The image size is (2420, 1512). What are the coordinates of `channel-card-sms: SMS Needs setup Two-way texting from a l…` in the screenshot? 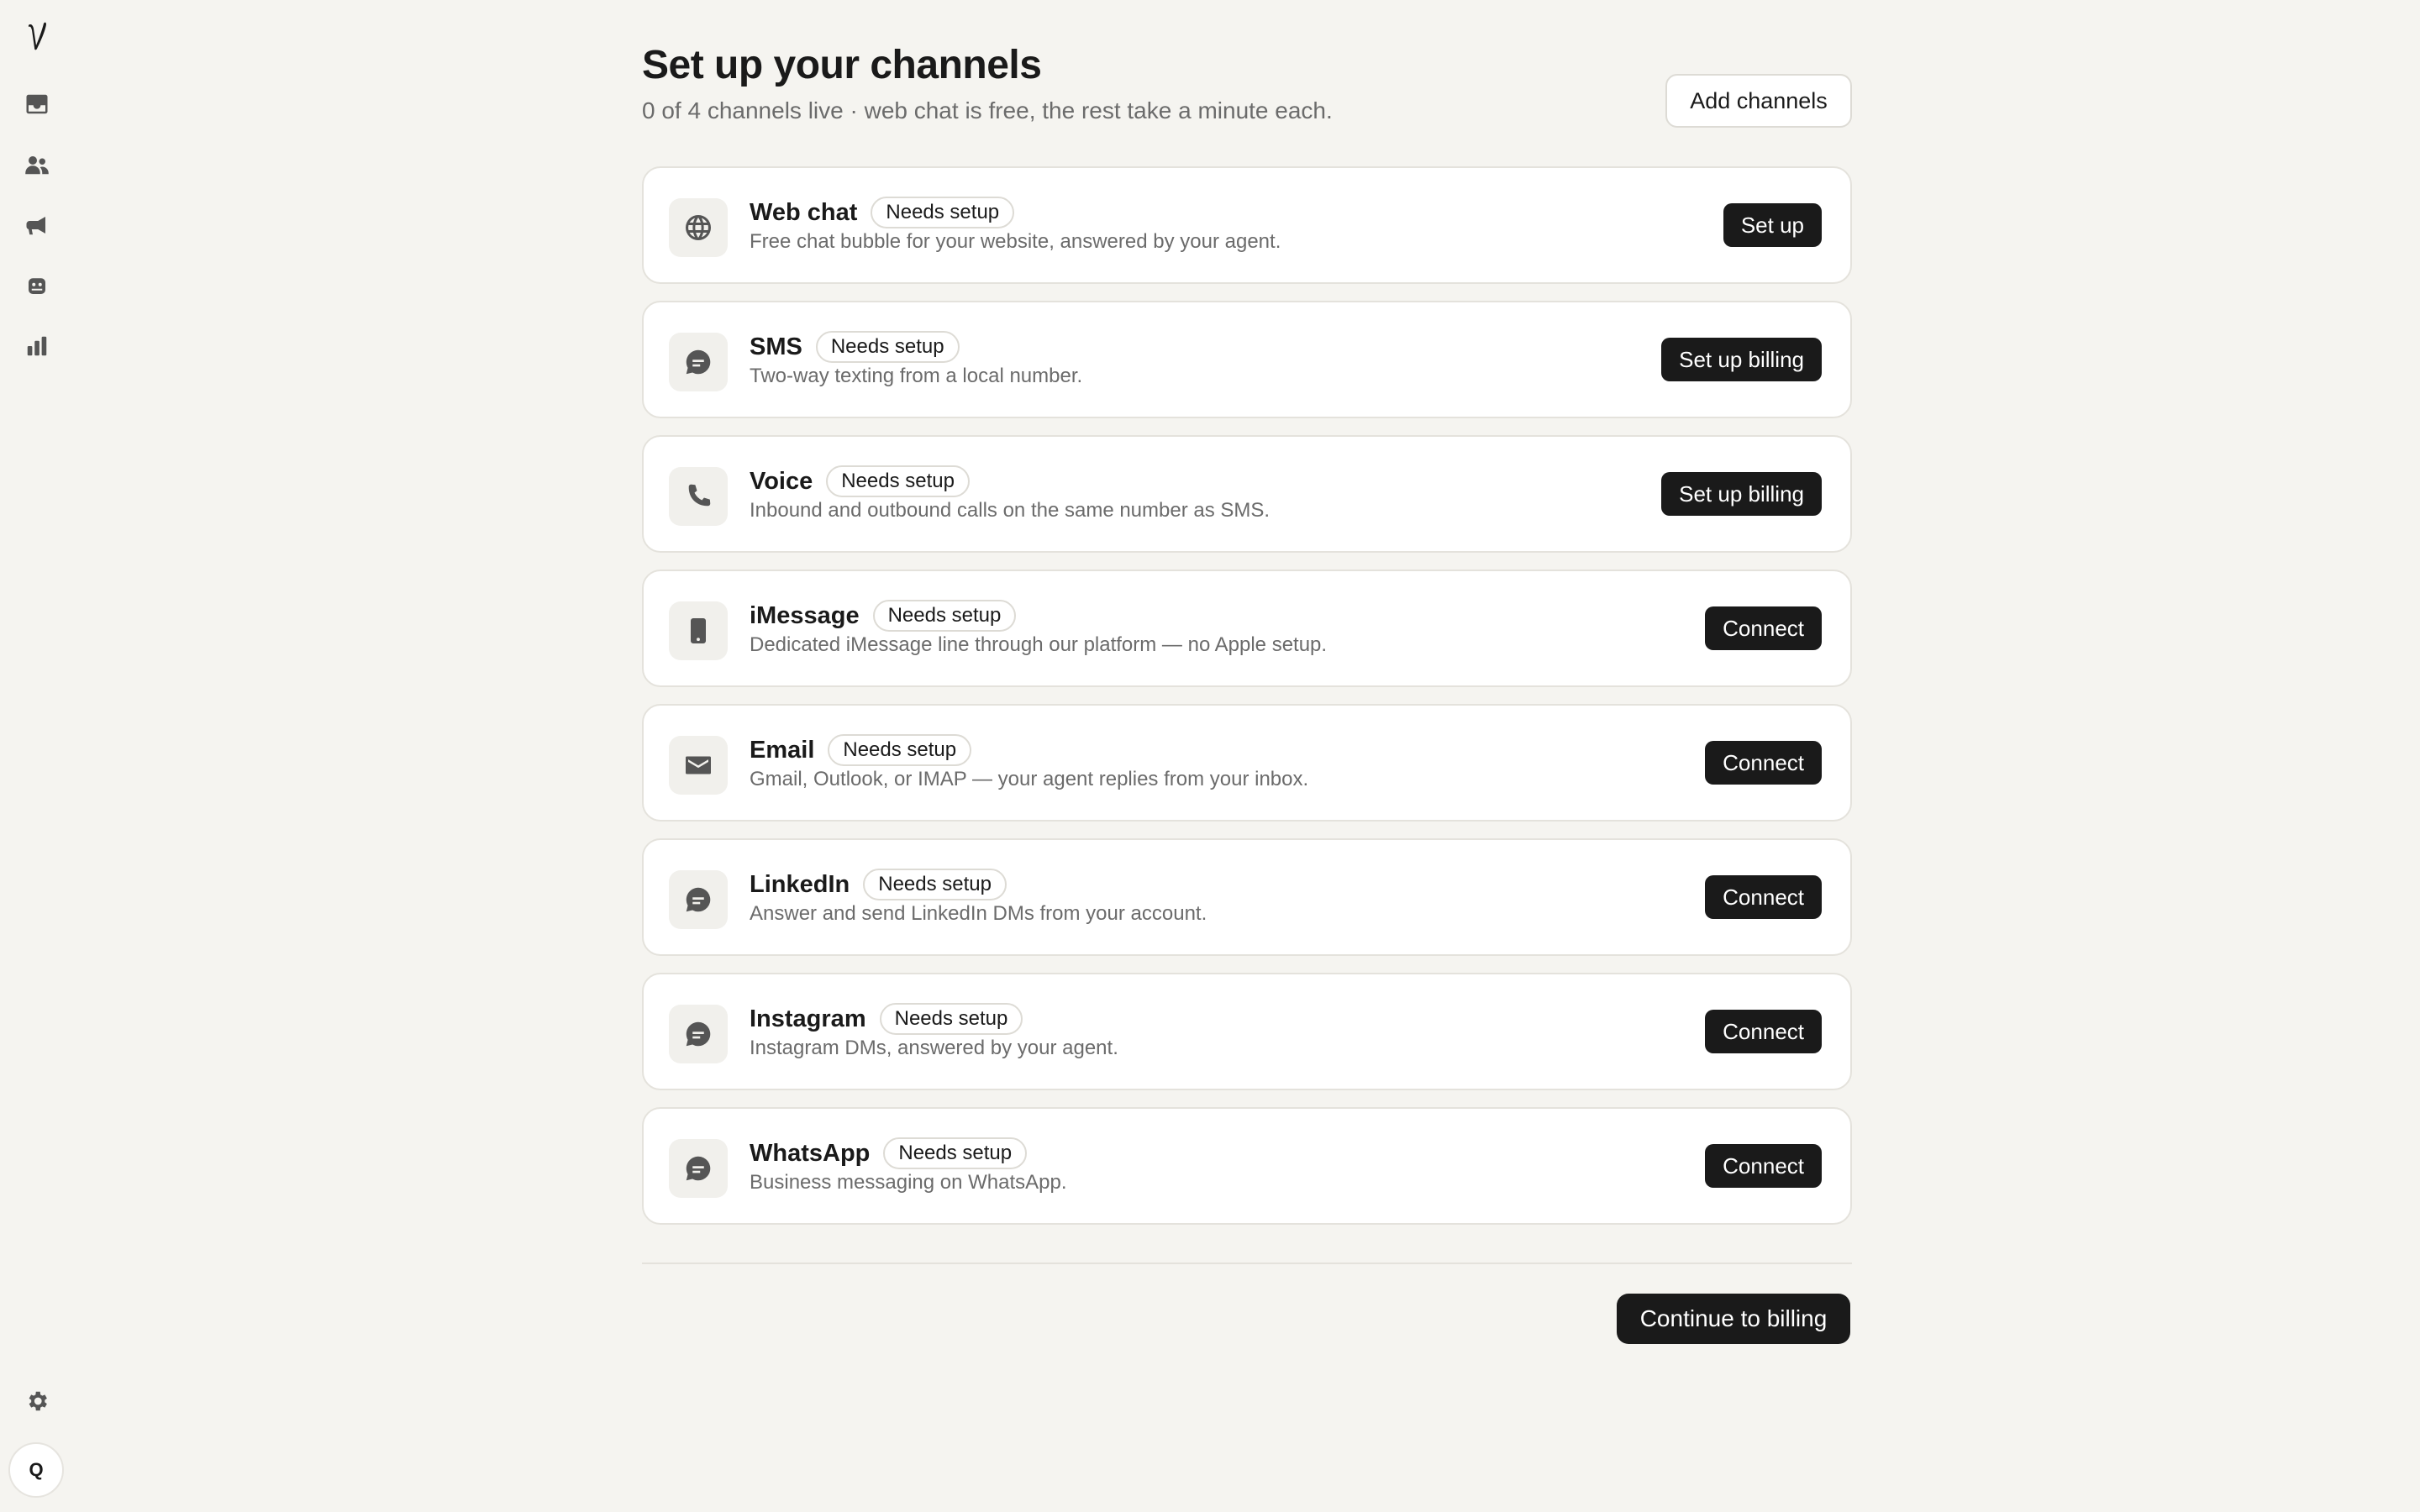 It's located at (1247, 359).